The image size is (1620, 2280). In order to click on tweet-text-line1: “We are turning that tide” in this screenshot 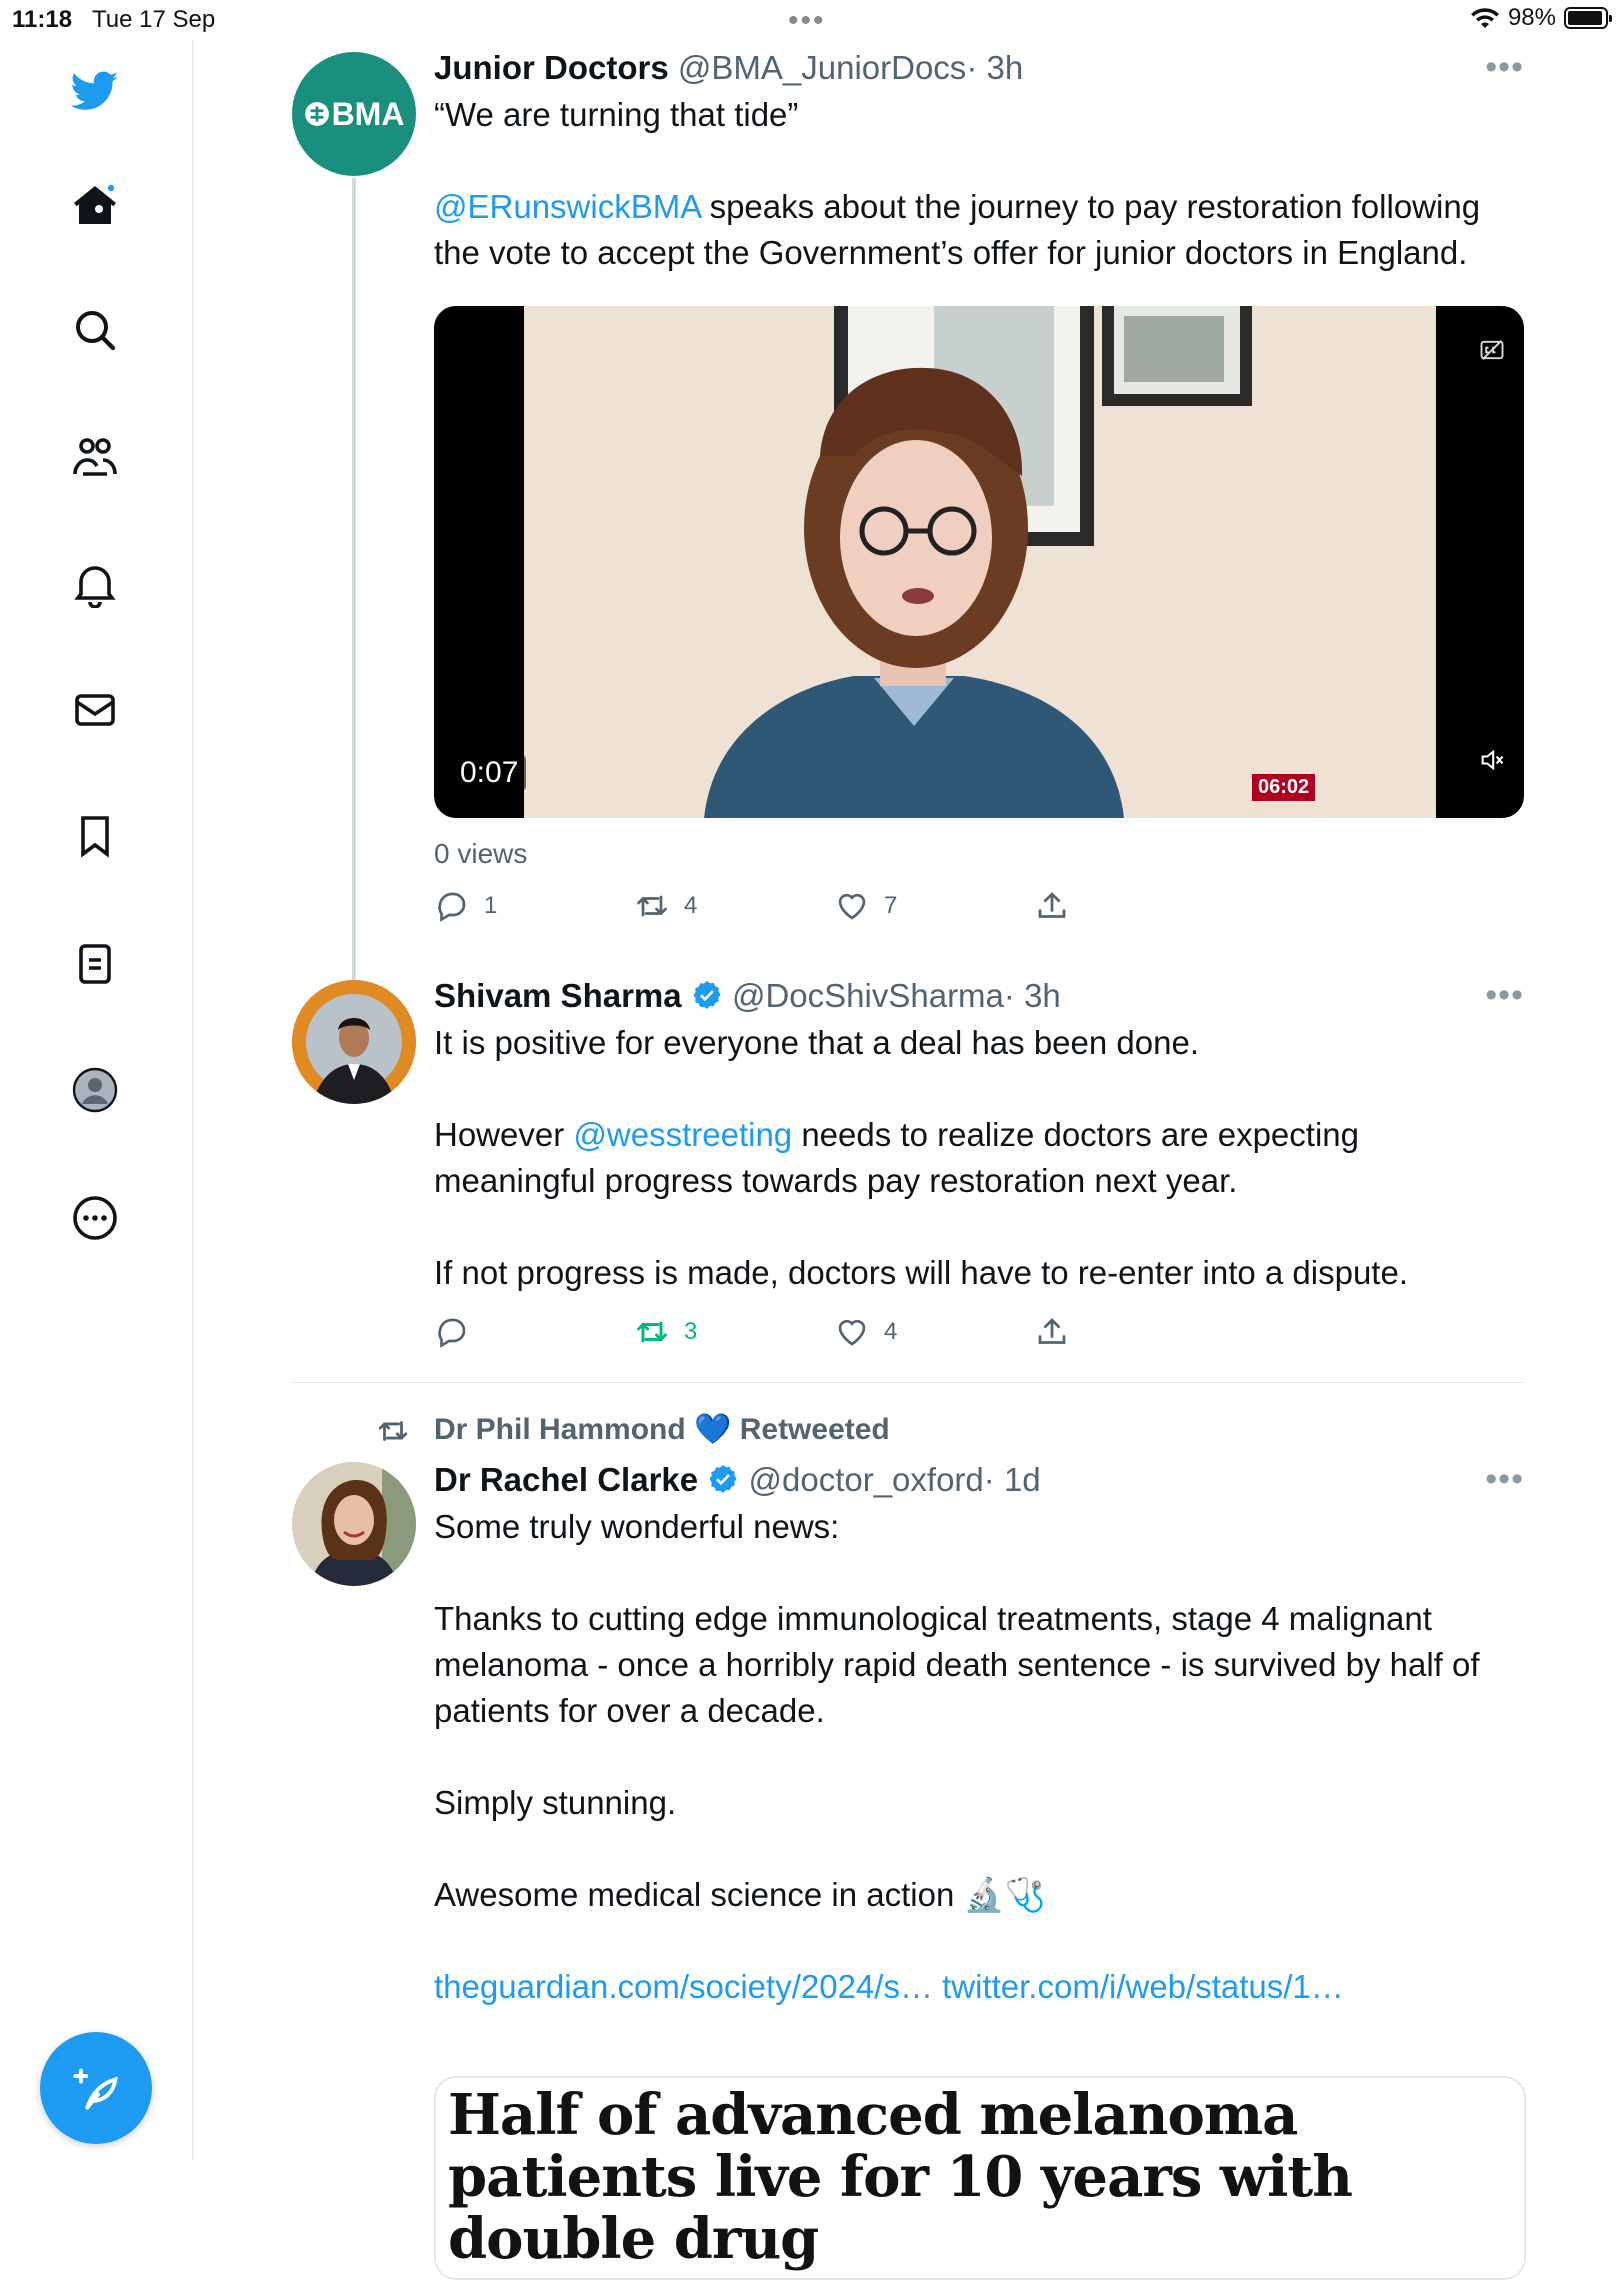, I will do `click(616, 114)`.